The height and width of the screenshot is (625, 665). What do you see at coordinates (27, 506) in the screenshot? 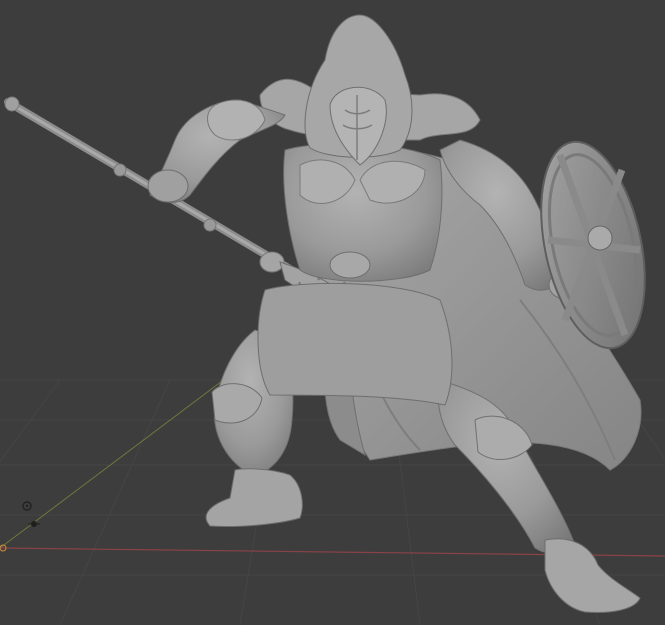
I see `3d-cursor-icon` at bounding box center [27, 506].